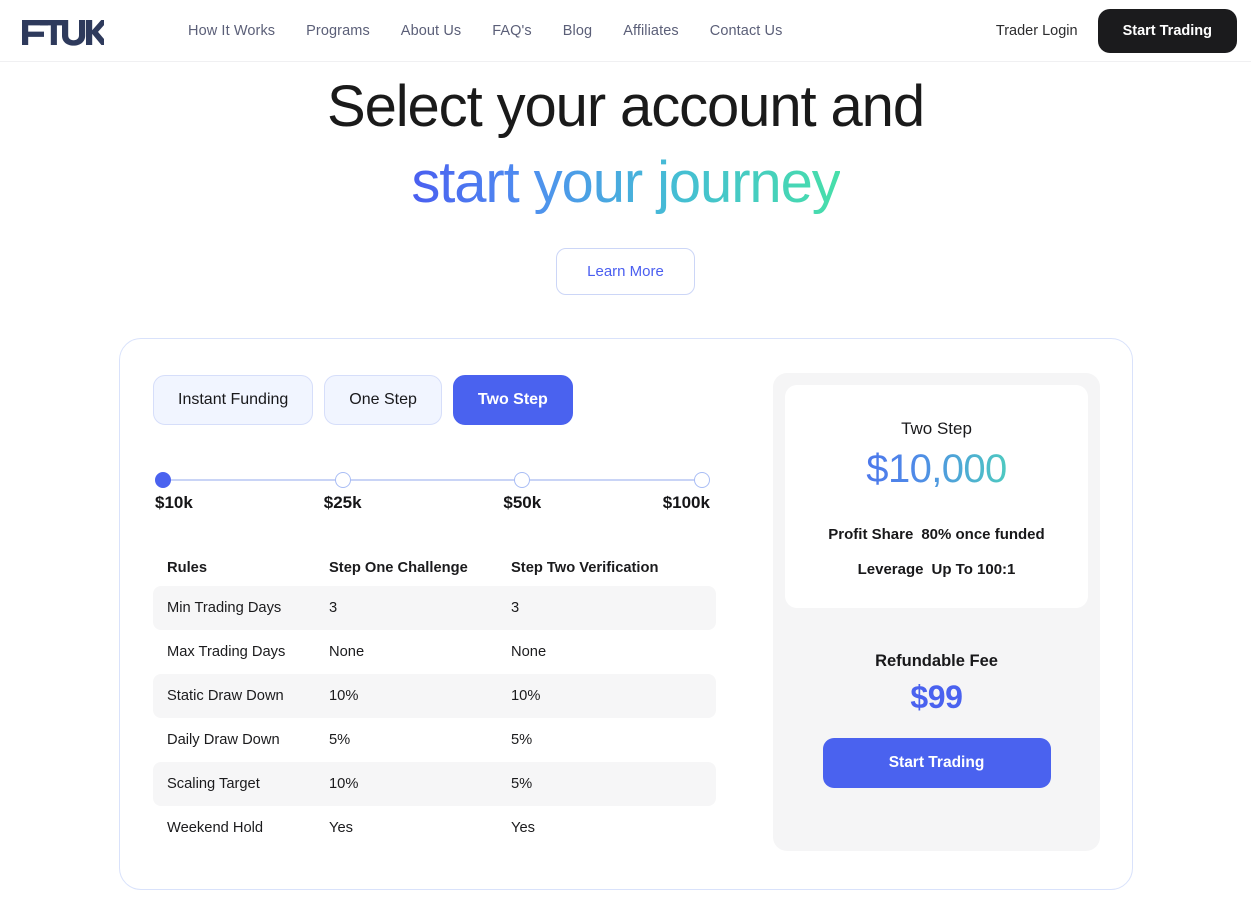 This screenshot has width=1251, height=907. What do you see at coordinates (651, 31) in the screenshot?
I see `nav-item-affiliates: Affiliates` at bounding box center [651, 31].